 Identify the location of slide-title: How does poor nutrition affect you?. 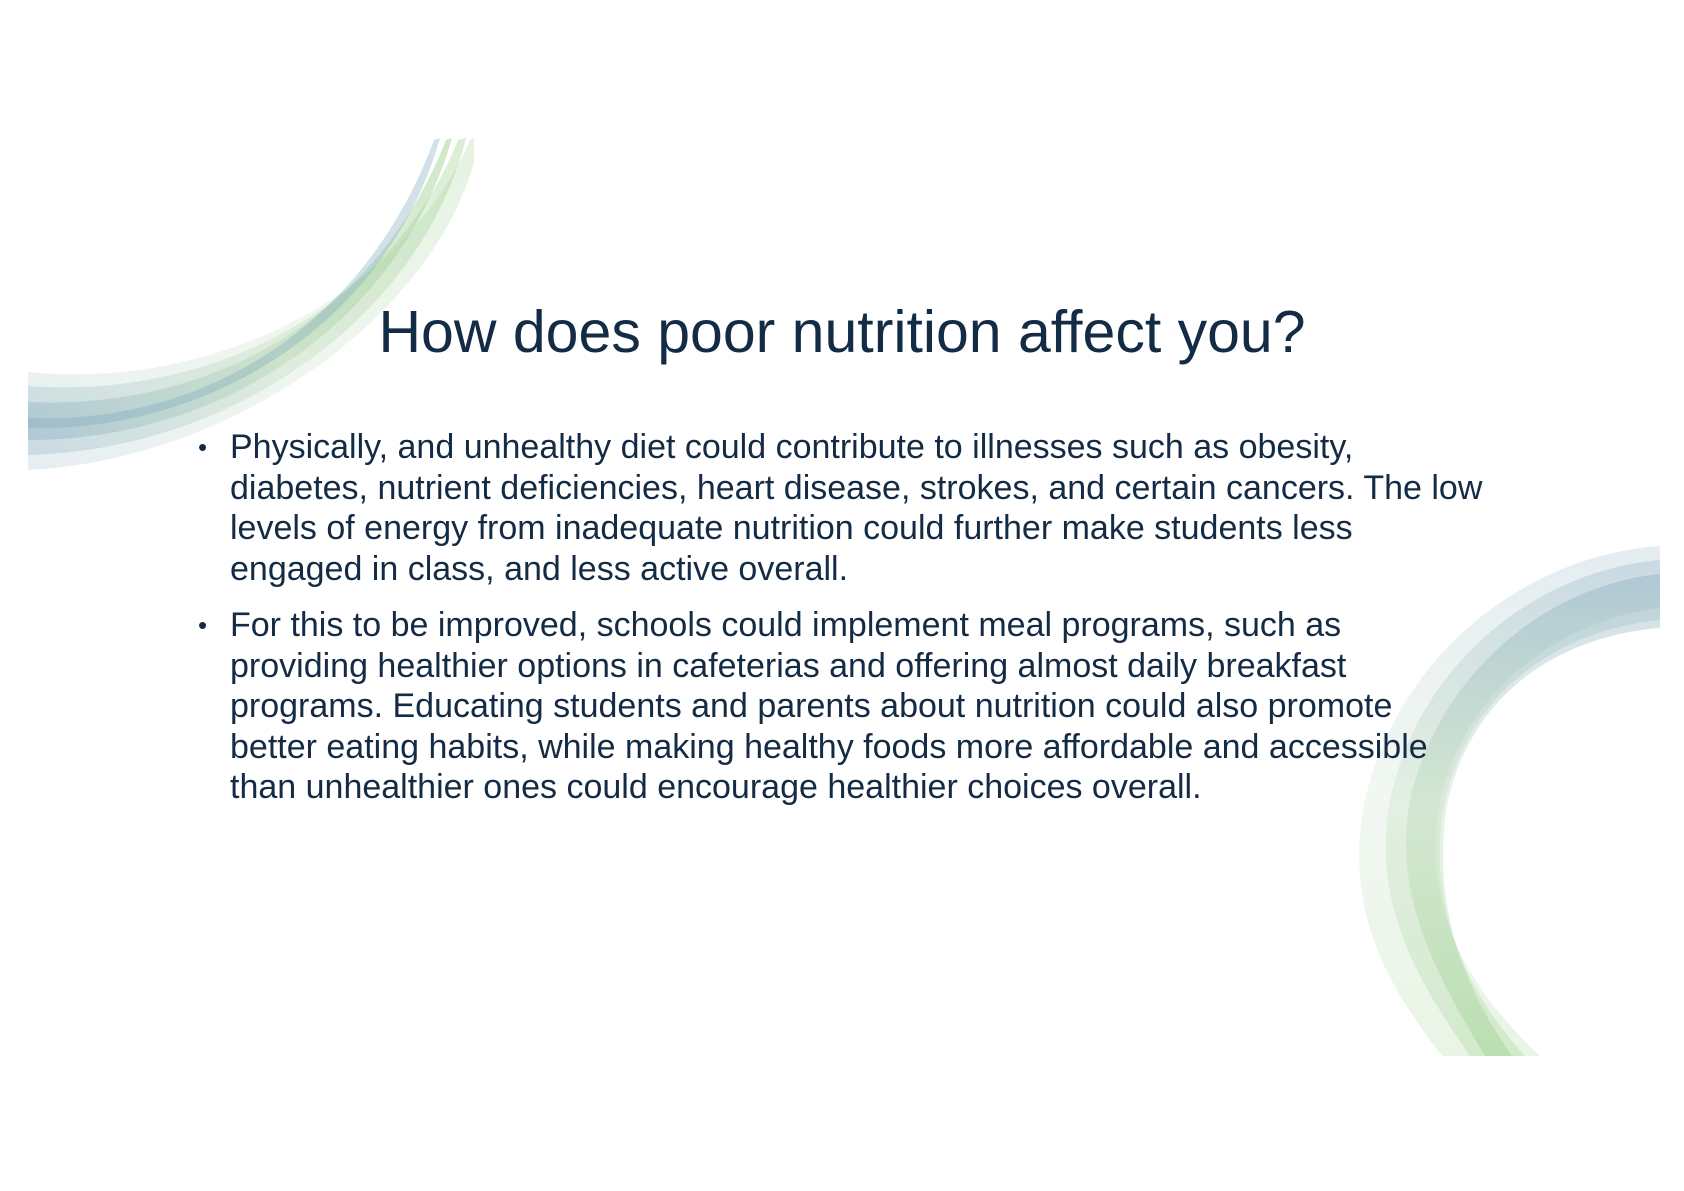
(842, 332).